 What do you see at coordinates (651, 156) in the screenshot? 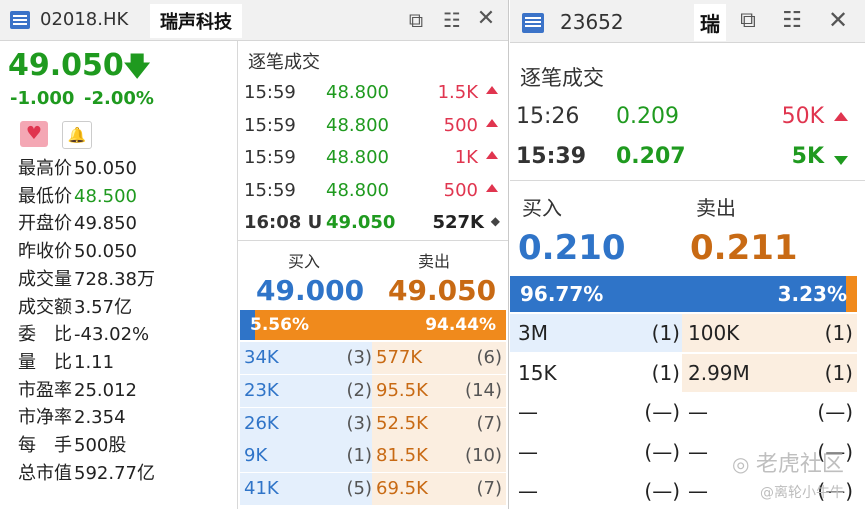
I see `trade-price: 0.207` at bounding box center [651, 156].